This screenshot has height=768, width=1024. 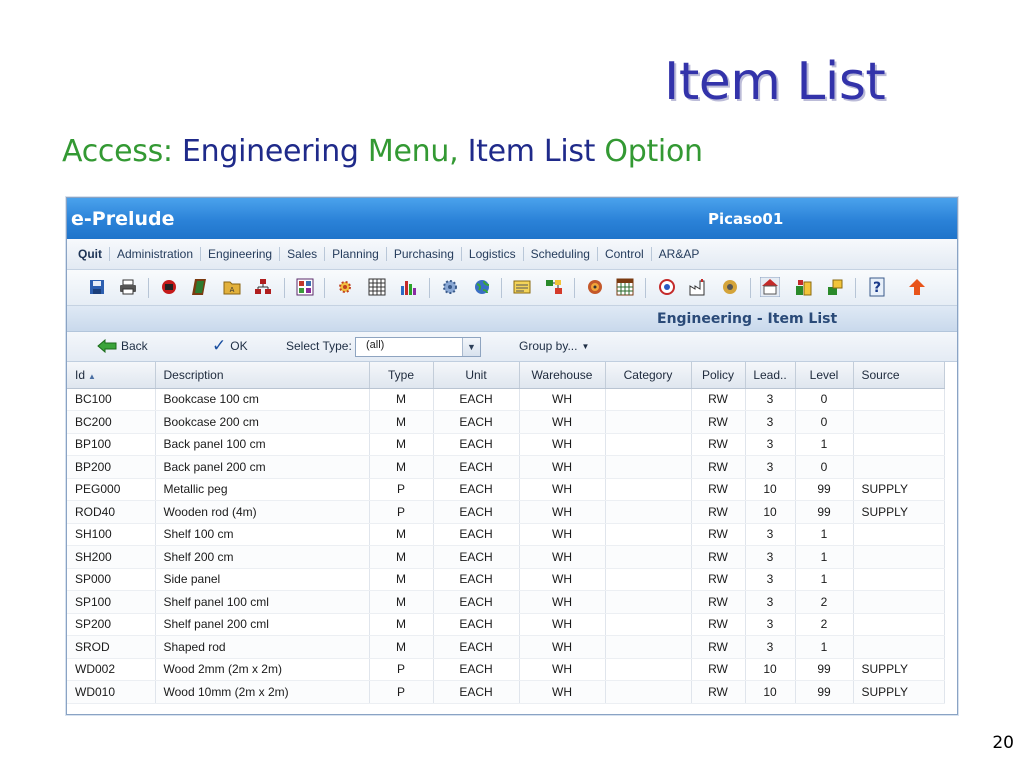 I want to click on chevron-down-icon: ▼, so click(x=471, y=347).